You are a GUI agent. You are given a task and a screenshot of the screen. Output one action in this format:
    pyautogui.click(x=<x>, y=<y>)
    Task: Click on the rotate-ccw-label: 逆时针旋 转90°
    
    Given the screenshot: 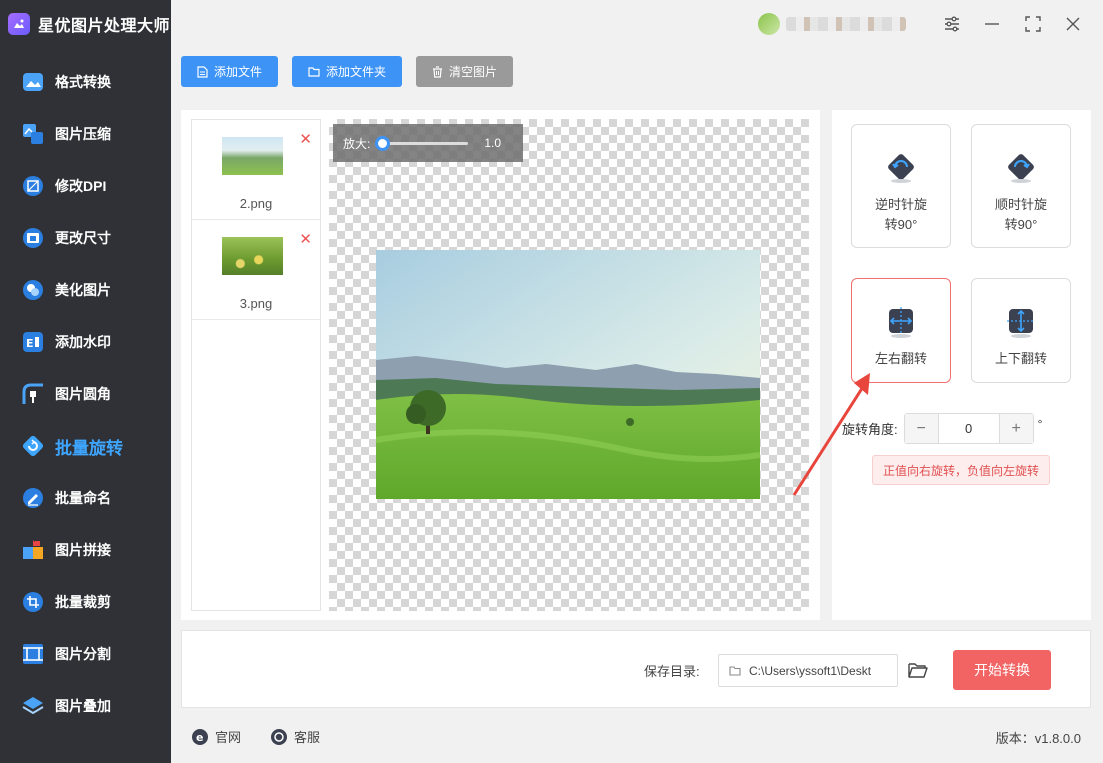 What is the action you would take?
    pyautogui.click(x=900, y=214)
    